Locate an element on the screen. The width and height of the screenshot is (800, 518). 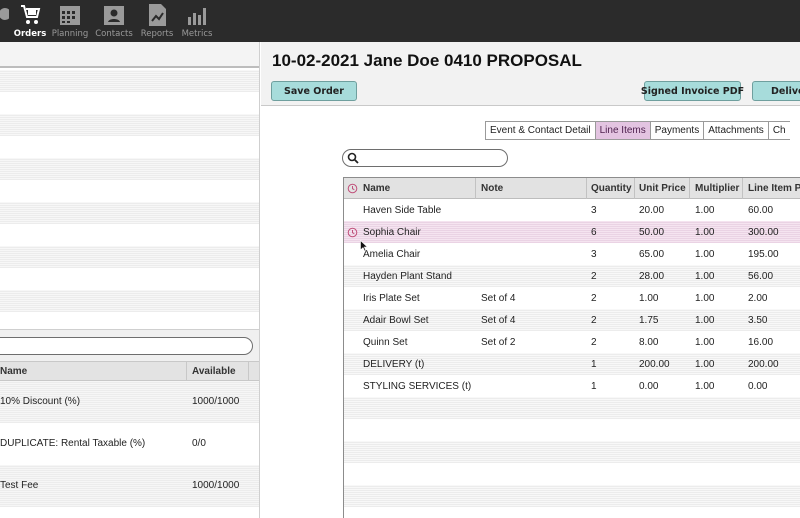
table-row: Adair Bowl Set Set of 4 2 1.75 1.00 3.50 is located at coordinates (572, 320).